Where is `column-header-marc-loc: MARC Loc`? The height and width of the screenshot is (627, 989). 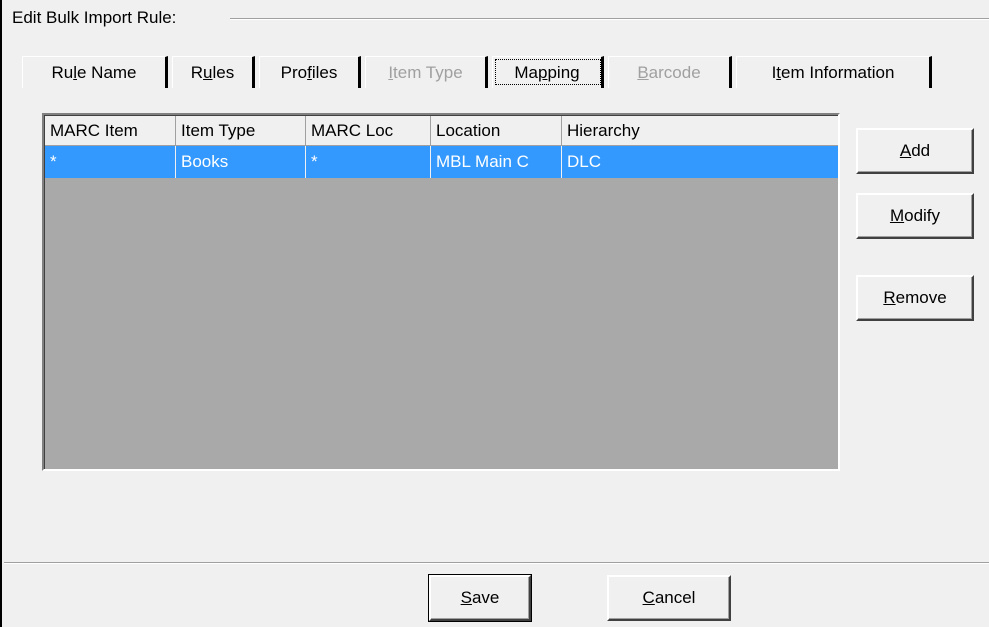
column-header-marc-loc: MARC Loc is located at coordinates (368, 131).